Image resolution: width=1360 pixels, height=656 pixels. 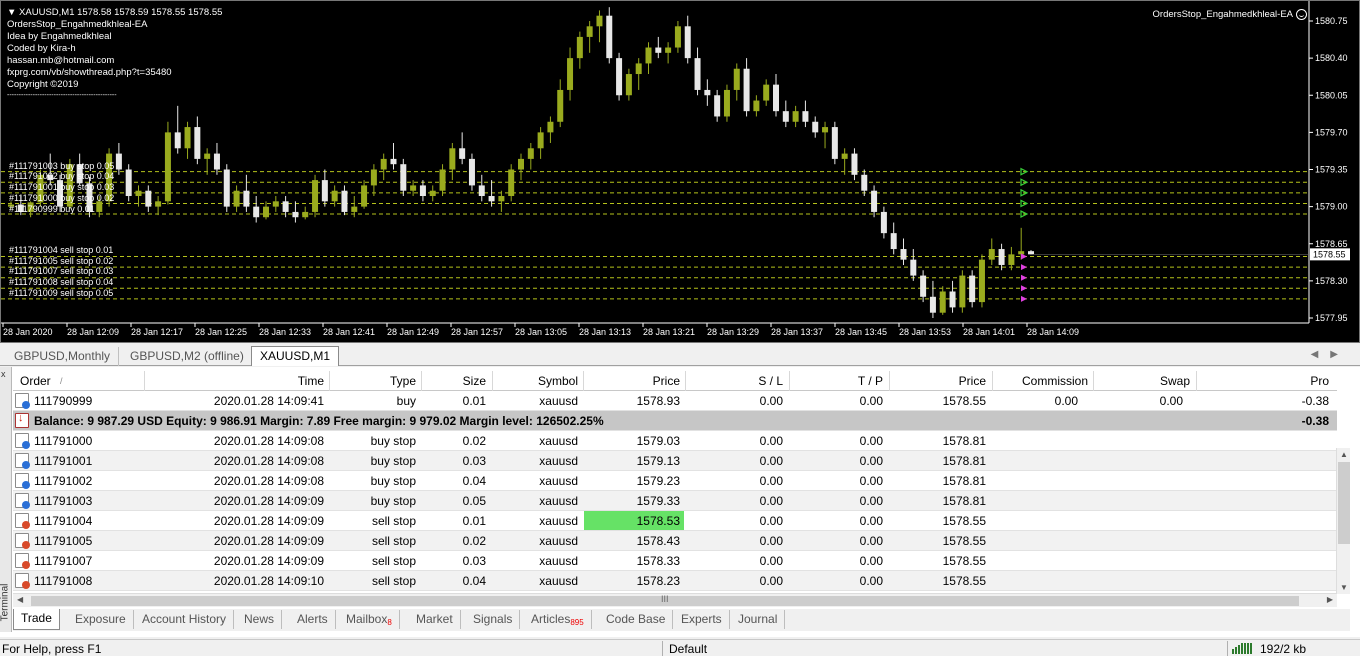 What do you see at coordinates (295, 356) in the screenshot?
I see `chart-tab-xauusd-m1: XAUUSD,M1` at bounding box center [295, 356].